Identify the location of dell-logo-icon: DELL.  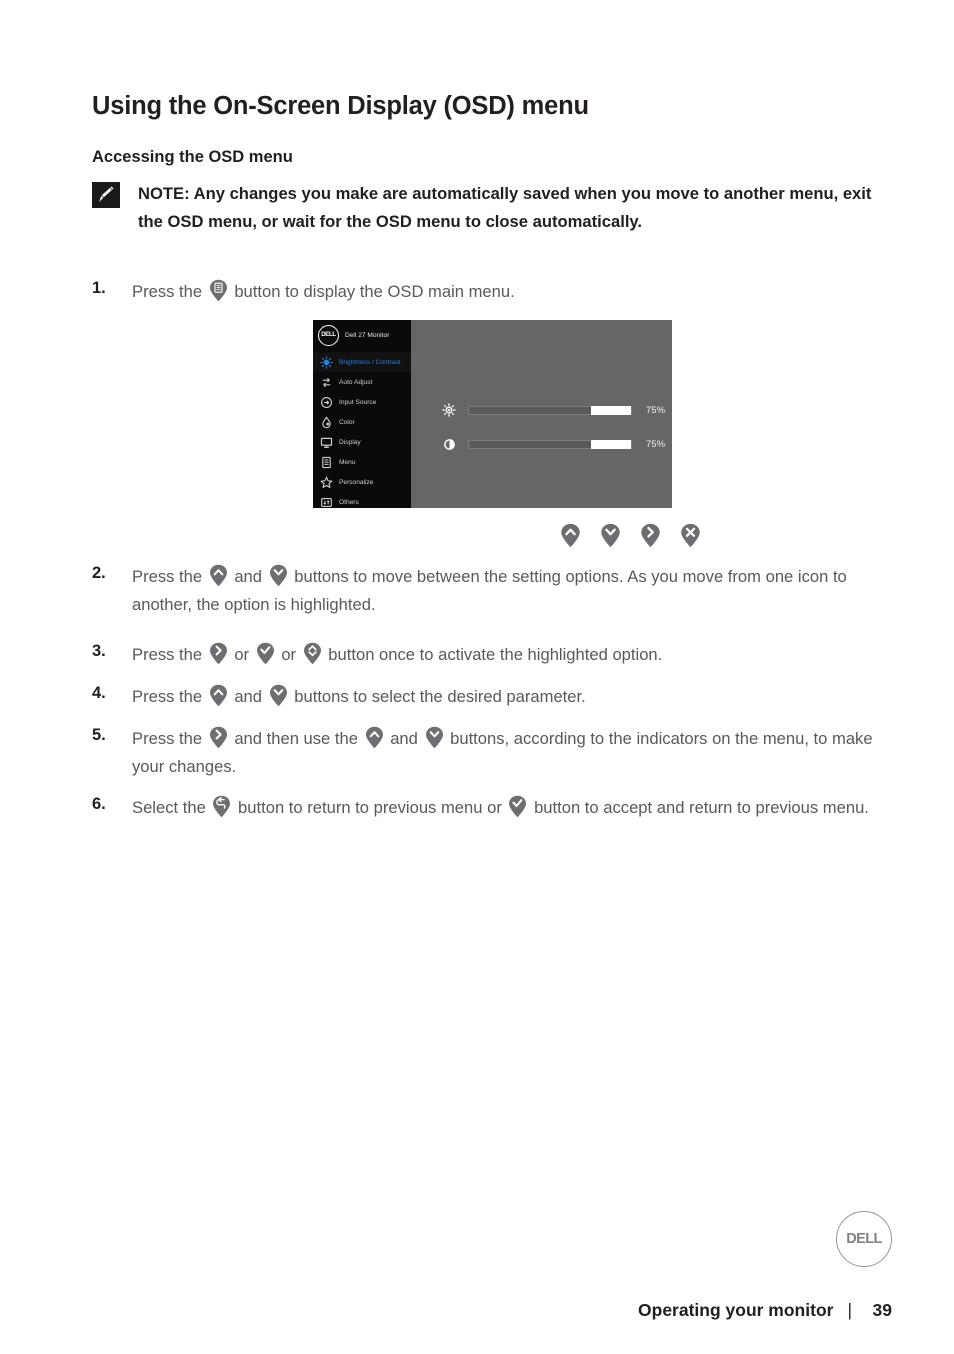
(328, 335).